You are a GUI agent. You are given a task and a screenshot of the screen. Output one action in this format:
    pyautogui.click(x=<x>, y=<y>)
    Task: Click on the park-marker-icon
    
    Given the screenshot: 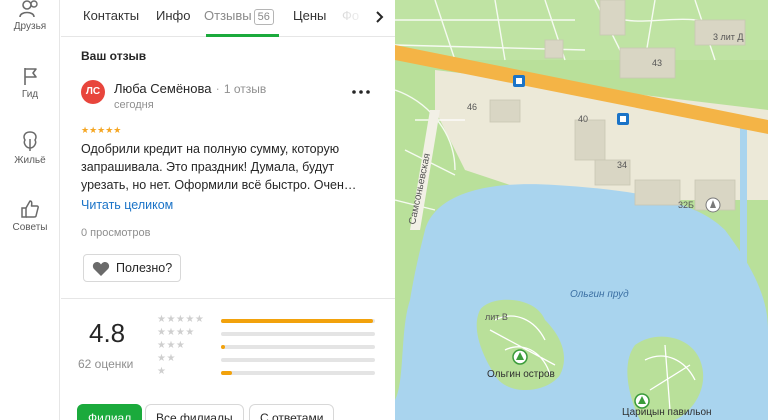 What is the action you would take?
    pyautogui.click(x=520, y=357)
    